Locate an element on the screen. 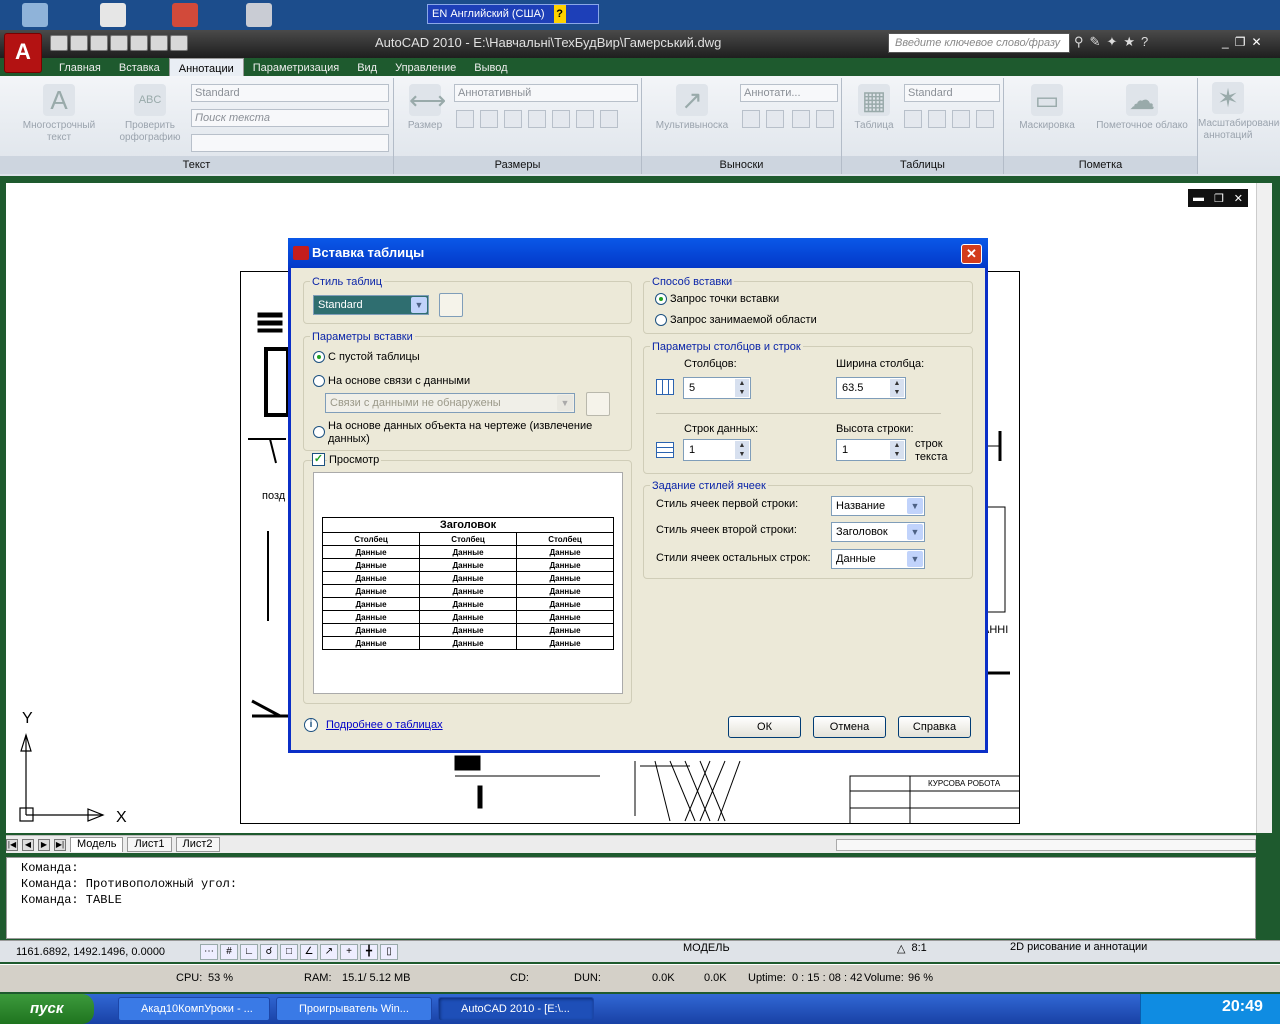 This screenshot has height=1024, width=1280. annotation-scale-button: ✶ Масштабирование аннотаций is located at coordinates (1239, 112).